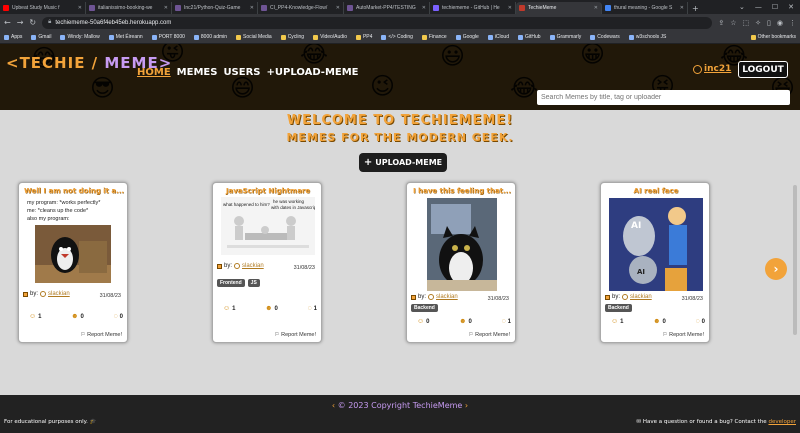  What do you see at coordinates (215, 8) in the screenshot?
I see `browser-tab: Inc21/Python-Quiz-Game ✕` at bounding box center [215, 8].